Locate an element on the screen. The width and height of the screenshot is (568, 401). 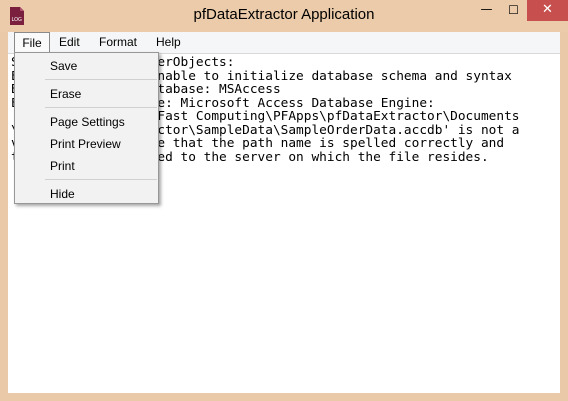
menu-edit: Edit is located at coordinates (69, 42).